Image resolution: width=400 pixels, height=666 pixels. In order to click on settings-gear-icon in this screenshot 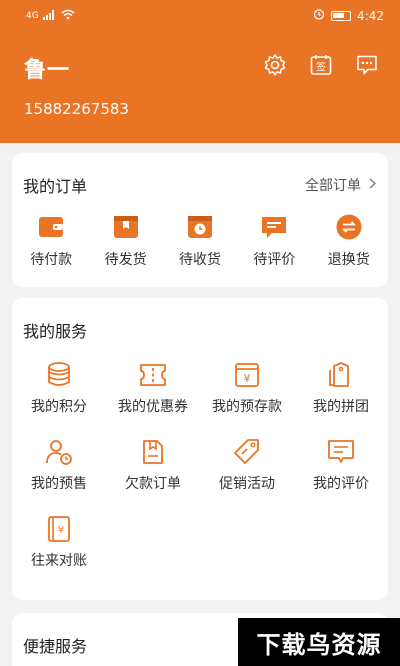, I will do `click(275, 65)`.